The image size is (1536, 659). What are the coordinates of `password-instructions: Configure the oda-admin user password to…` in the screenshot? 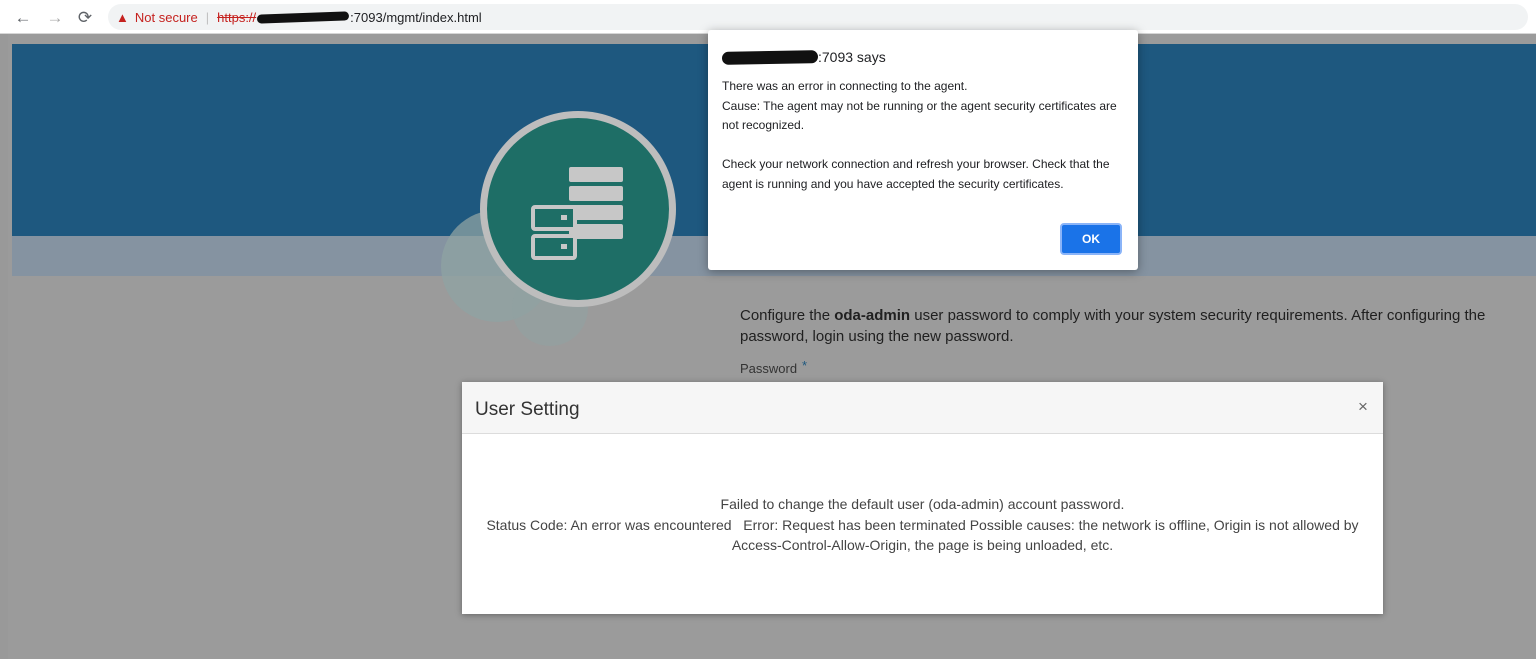 It's located at (1113, 326).